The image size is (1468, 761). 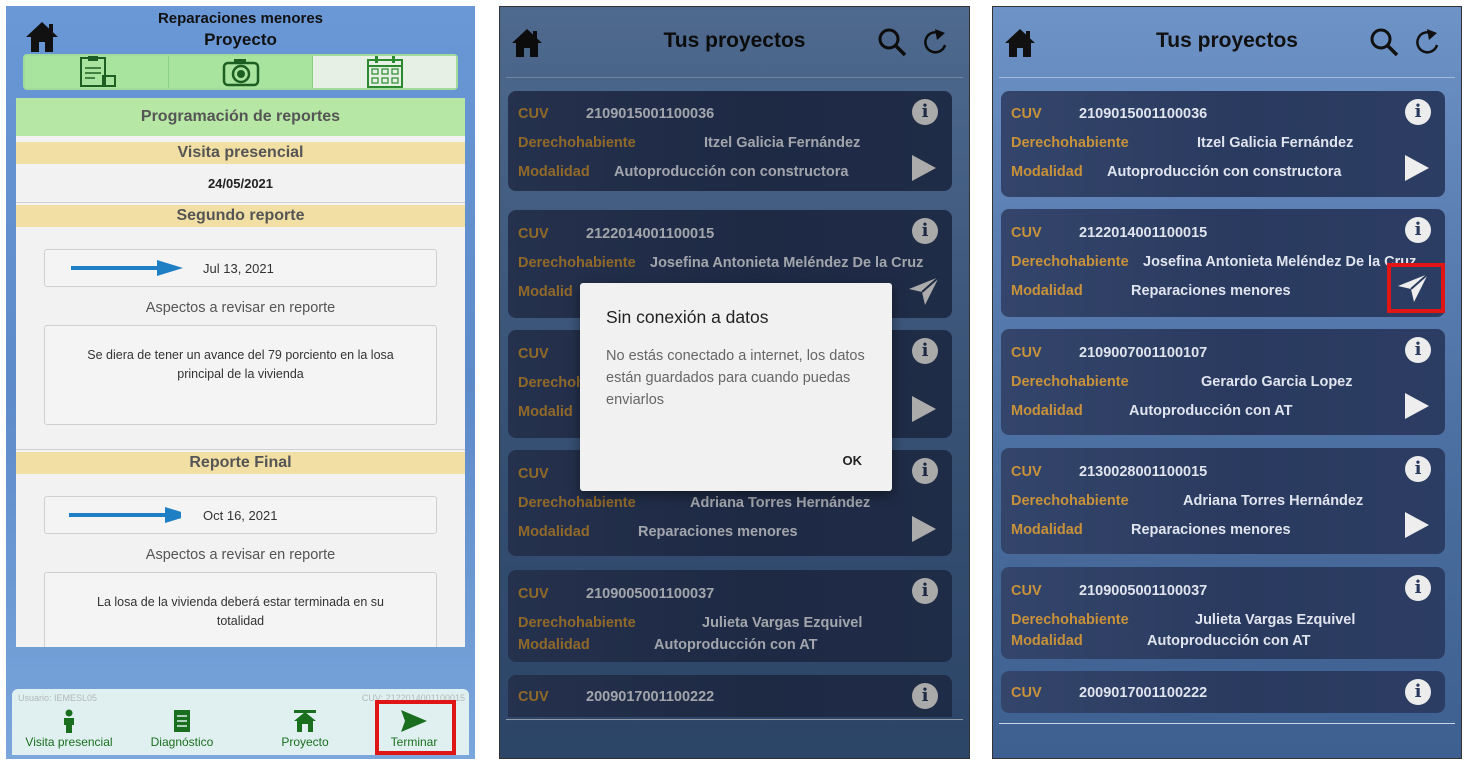 What do you see at coordinates (1273, 501) in the screenshot?
I see `derecho-value: Adriana Torres Hernández` at bounding box center [1273, 501].